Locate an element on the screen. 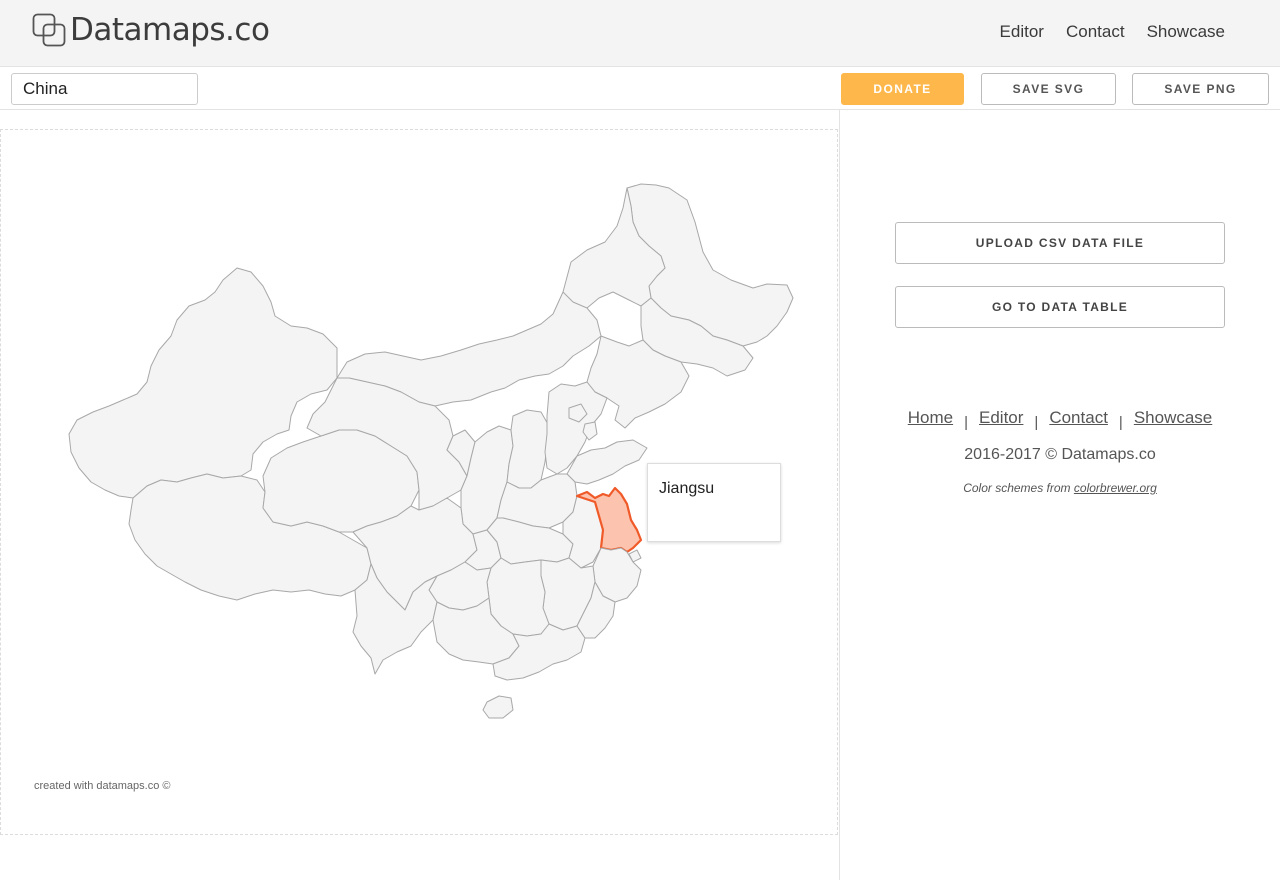 This screenshot has height=880, width=1280. footer-nav: Home | Editor | Contact | Showcase is located at coordinates (1060, 419).